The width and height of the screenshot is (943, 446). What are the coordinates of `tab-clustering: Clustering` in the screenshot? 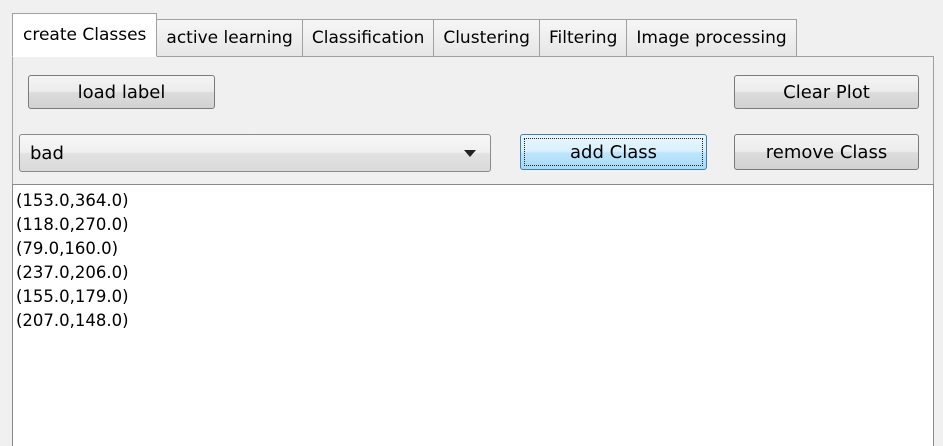 It's located at (486, 38).